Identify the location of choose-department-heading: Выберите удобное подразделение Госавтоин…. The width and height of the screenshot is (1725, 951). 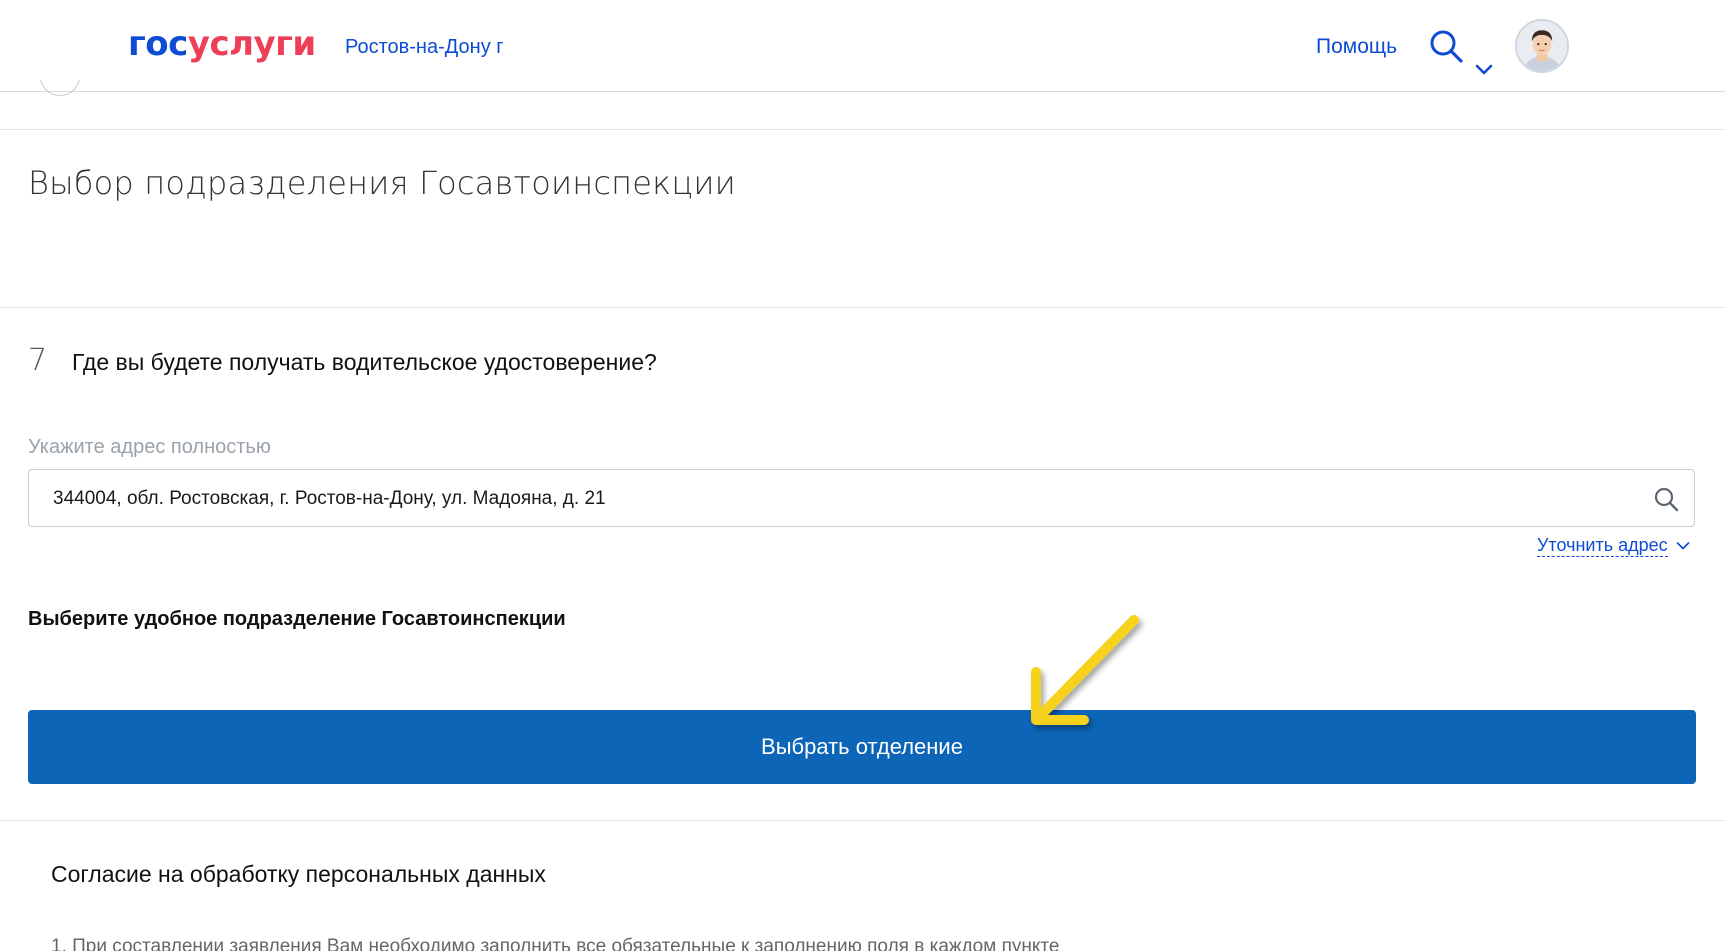
(297, 619).